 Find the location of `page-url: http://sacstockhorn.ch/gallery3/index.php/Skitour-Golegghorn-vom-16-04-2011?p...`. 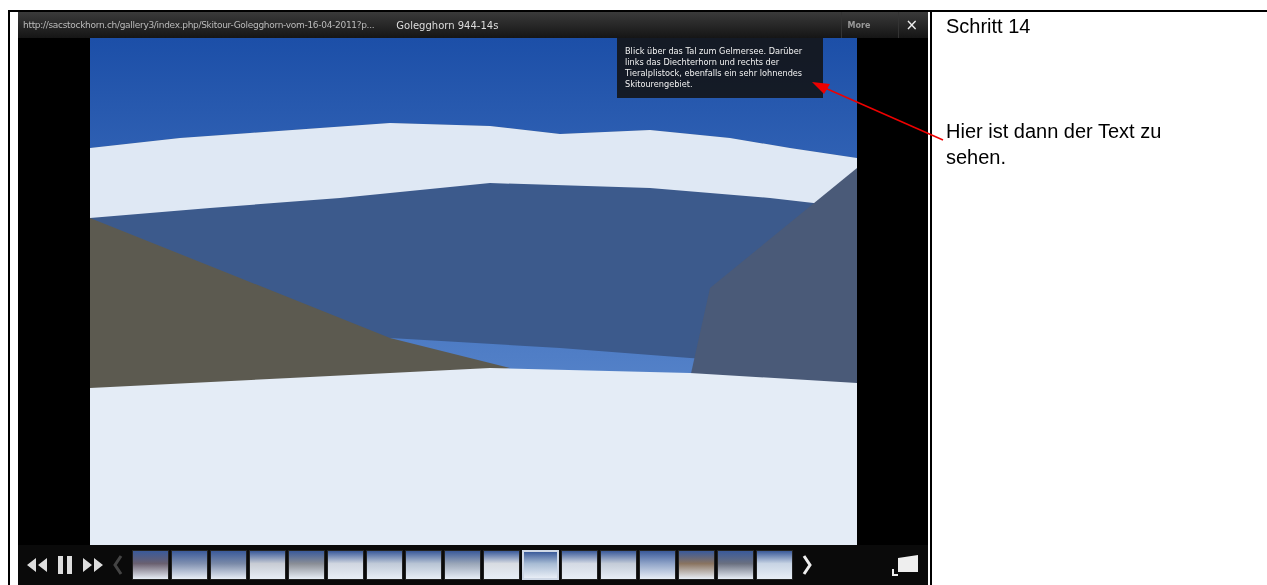

page-url: http://sacstockhorn.ch/gallery3/index.php/Skitour-Golegghorn-vom-16-04-2011?p... is located at coordinates (199, 25).